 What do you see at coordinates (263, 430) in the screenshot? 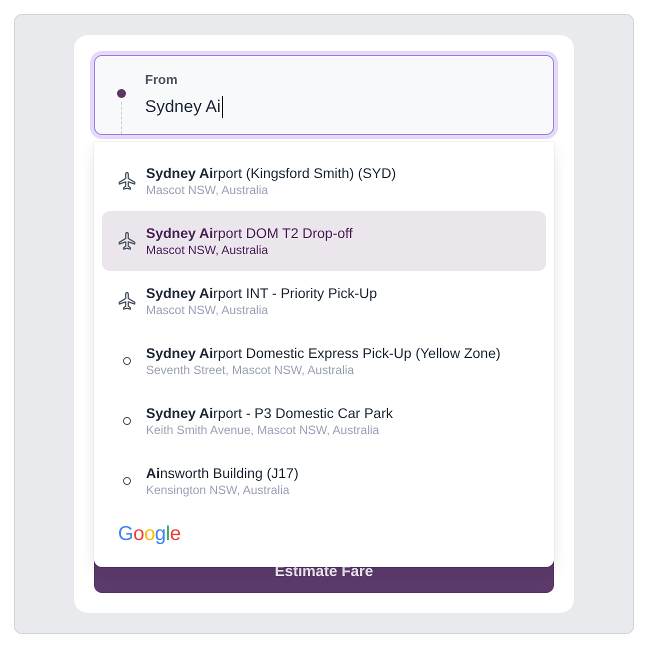
I see `suggestion-address: Keith Smith Avenue, Mascot NSW, Australia` at bounding box center [263, 430].